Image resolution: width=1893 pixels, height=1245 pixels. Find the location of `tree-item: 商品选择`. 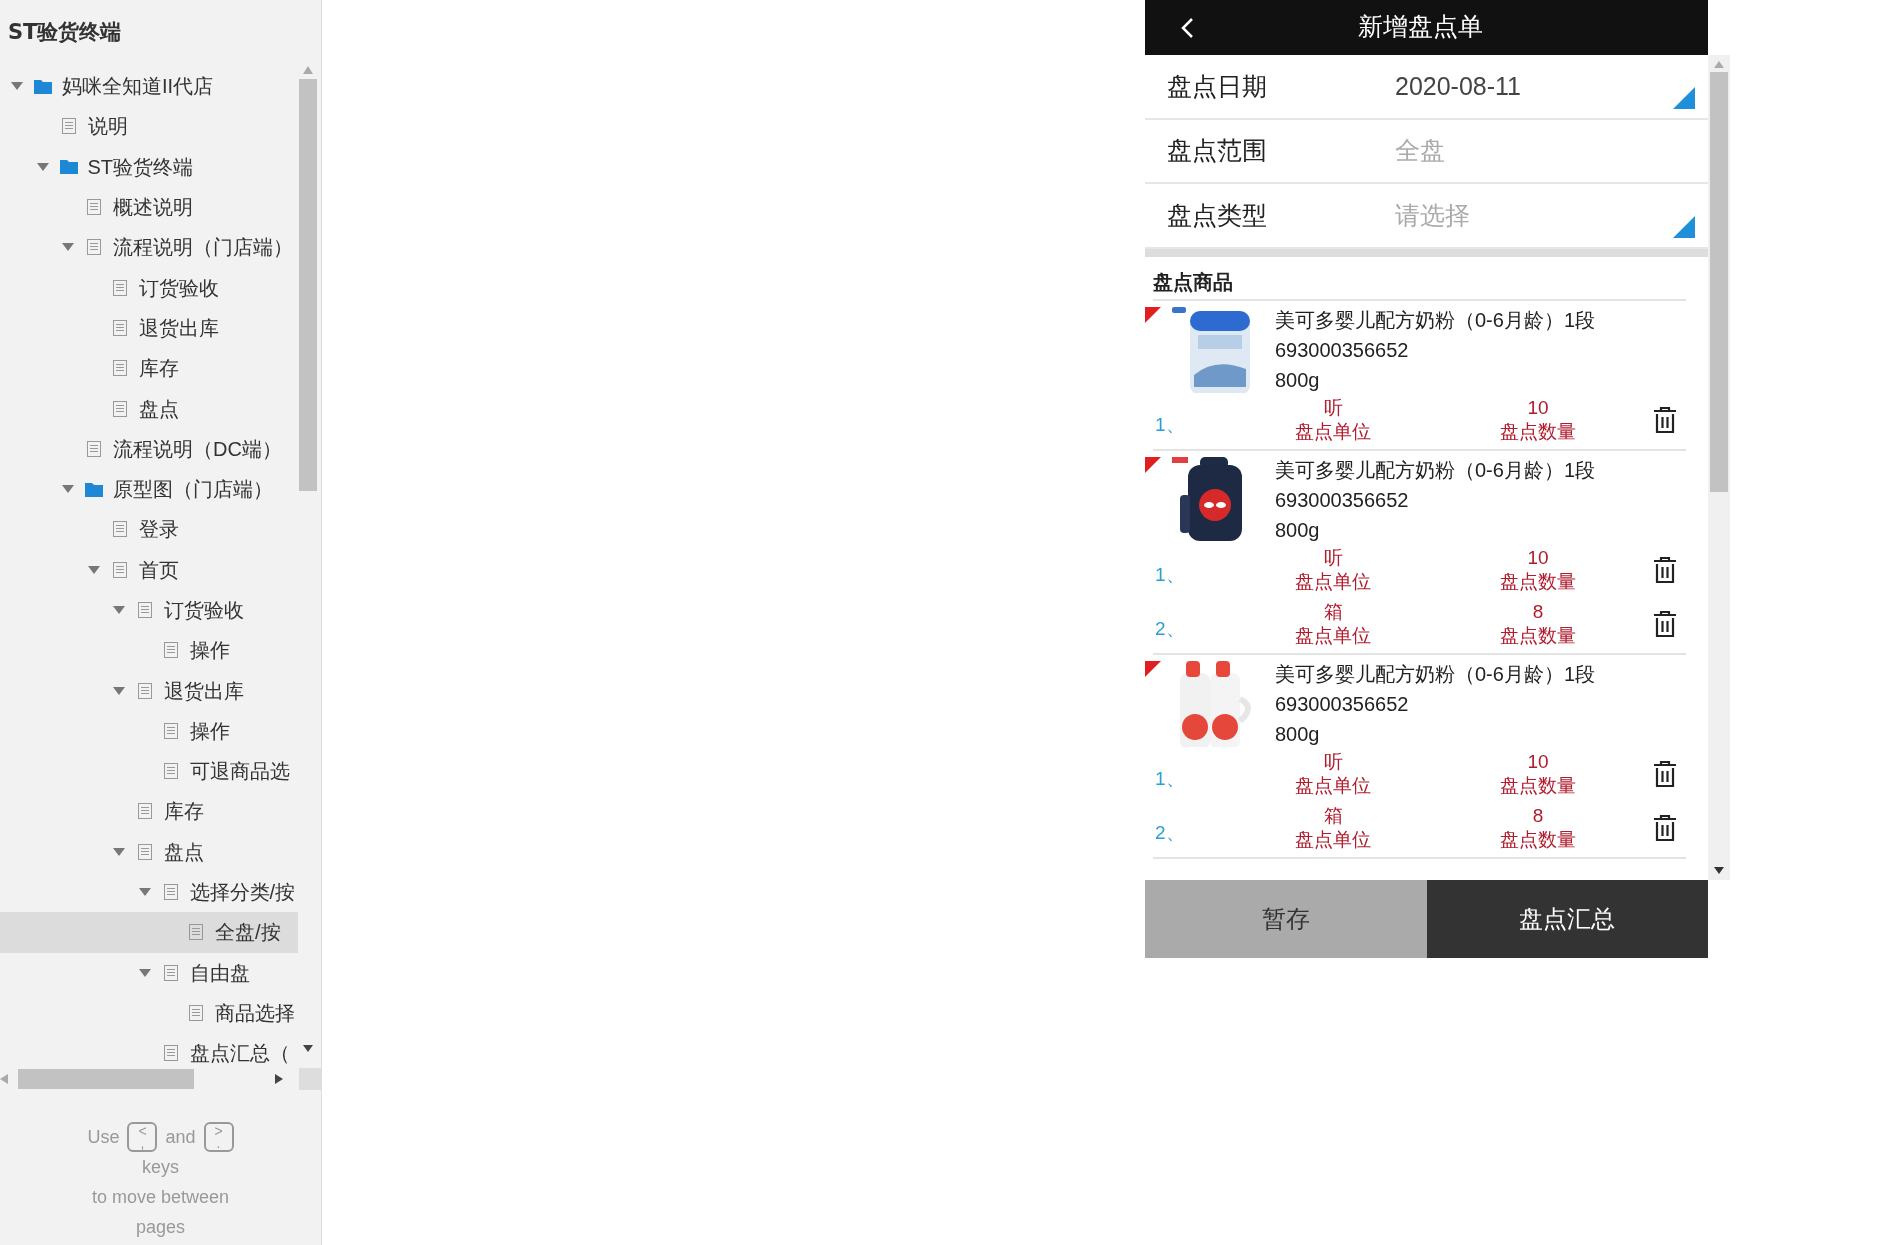

tree-item: 商品选择 is located at coordinates (149, 1013).